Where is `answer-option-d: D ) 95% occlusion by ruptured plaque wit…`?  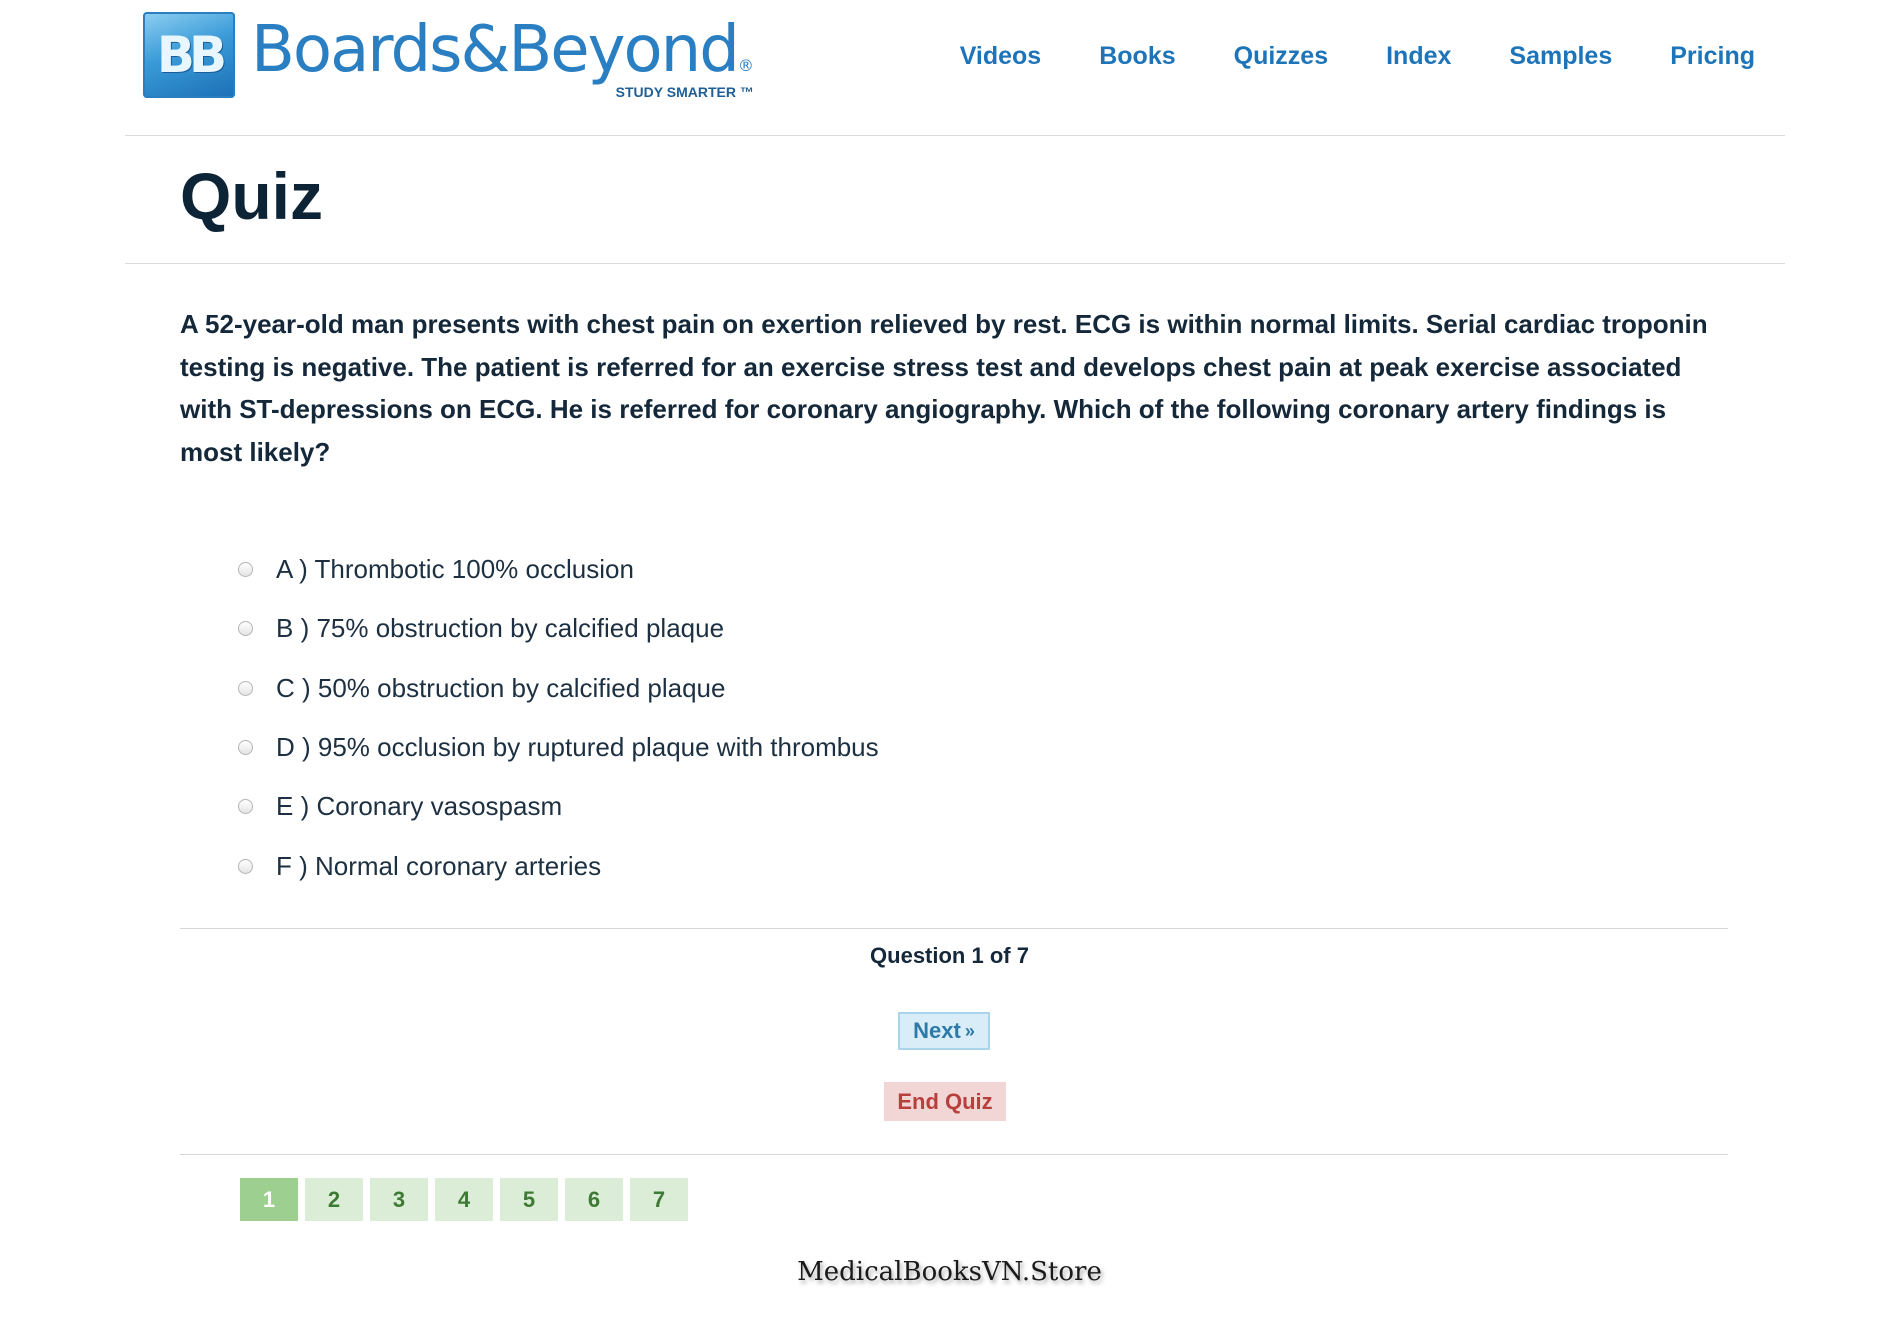
answer-option-d: D ) 95% occlusion by ruptured plaque wit… is located at coordinates (558, 747).